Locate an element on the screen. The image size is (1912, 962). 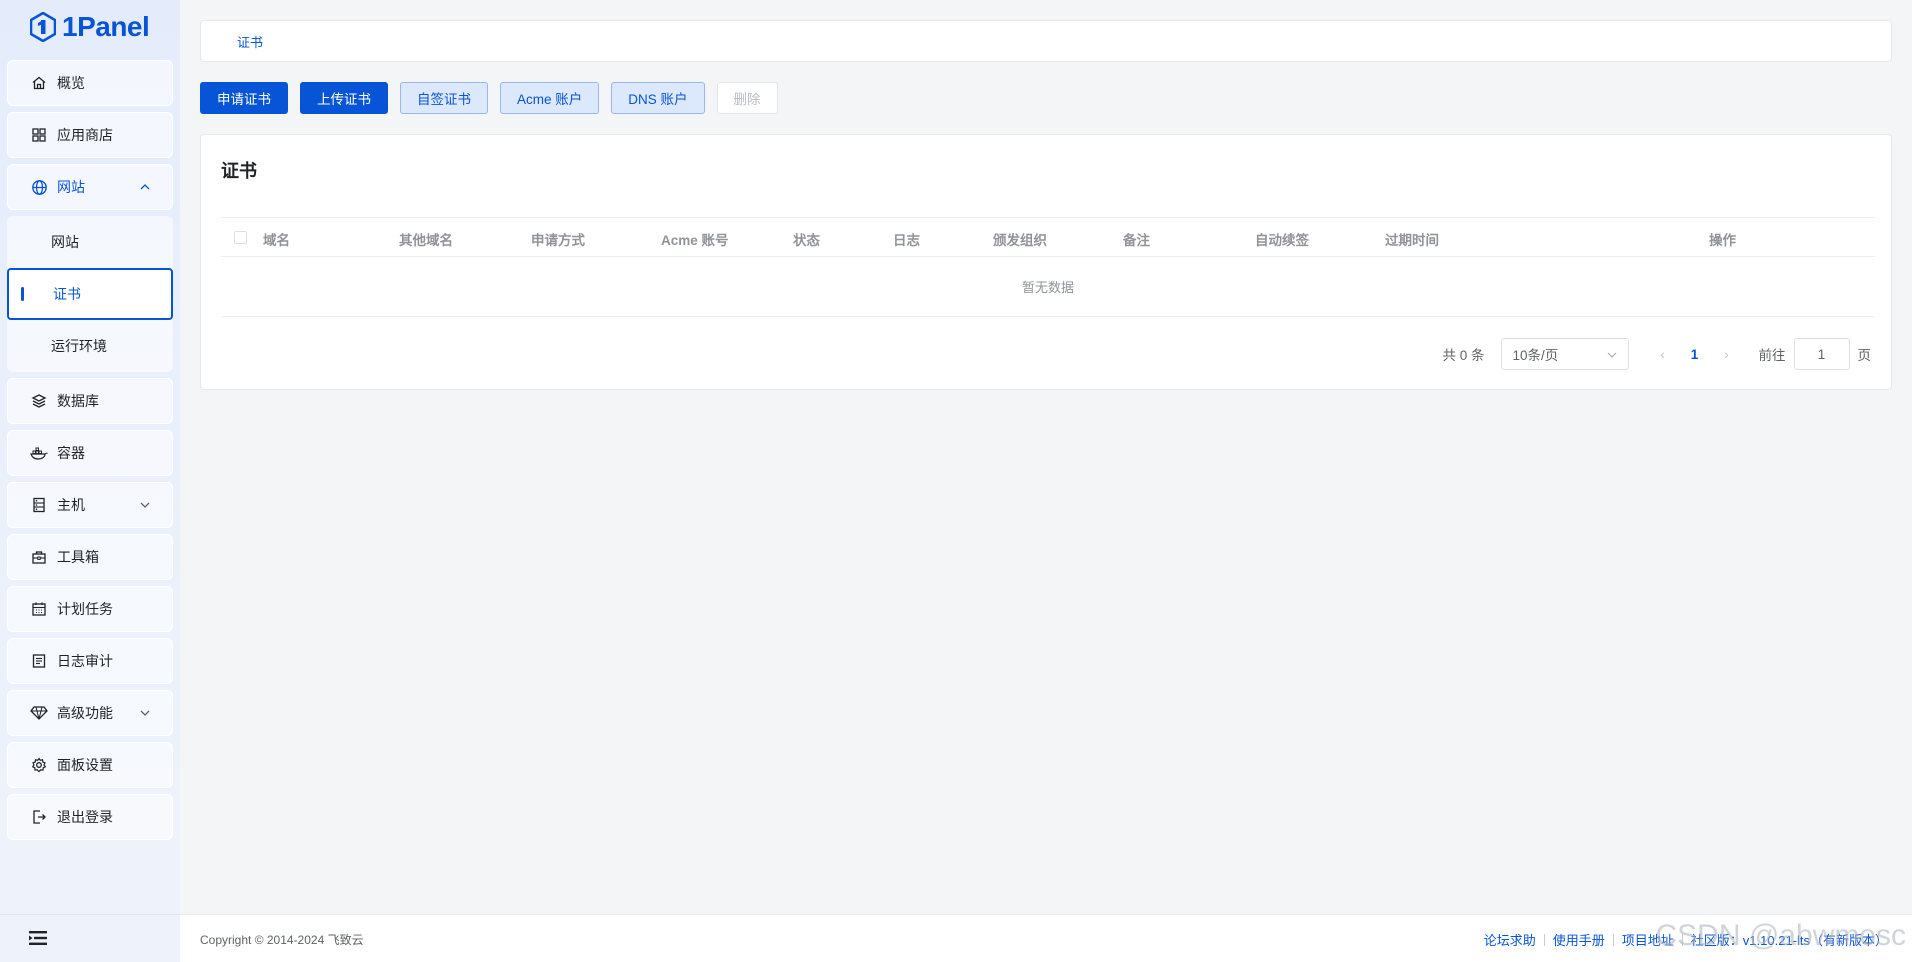
sidebar-subitem-label: 证书 is located at coordinates (67, 294).